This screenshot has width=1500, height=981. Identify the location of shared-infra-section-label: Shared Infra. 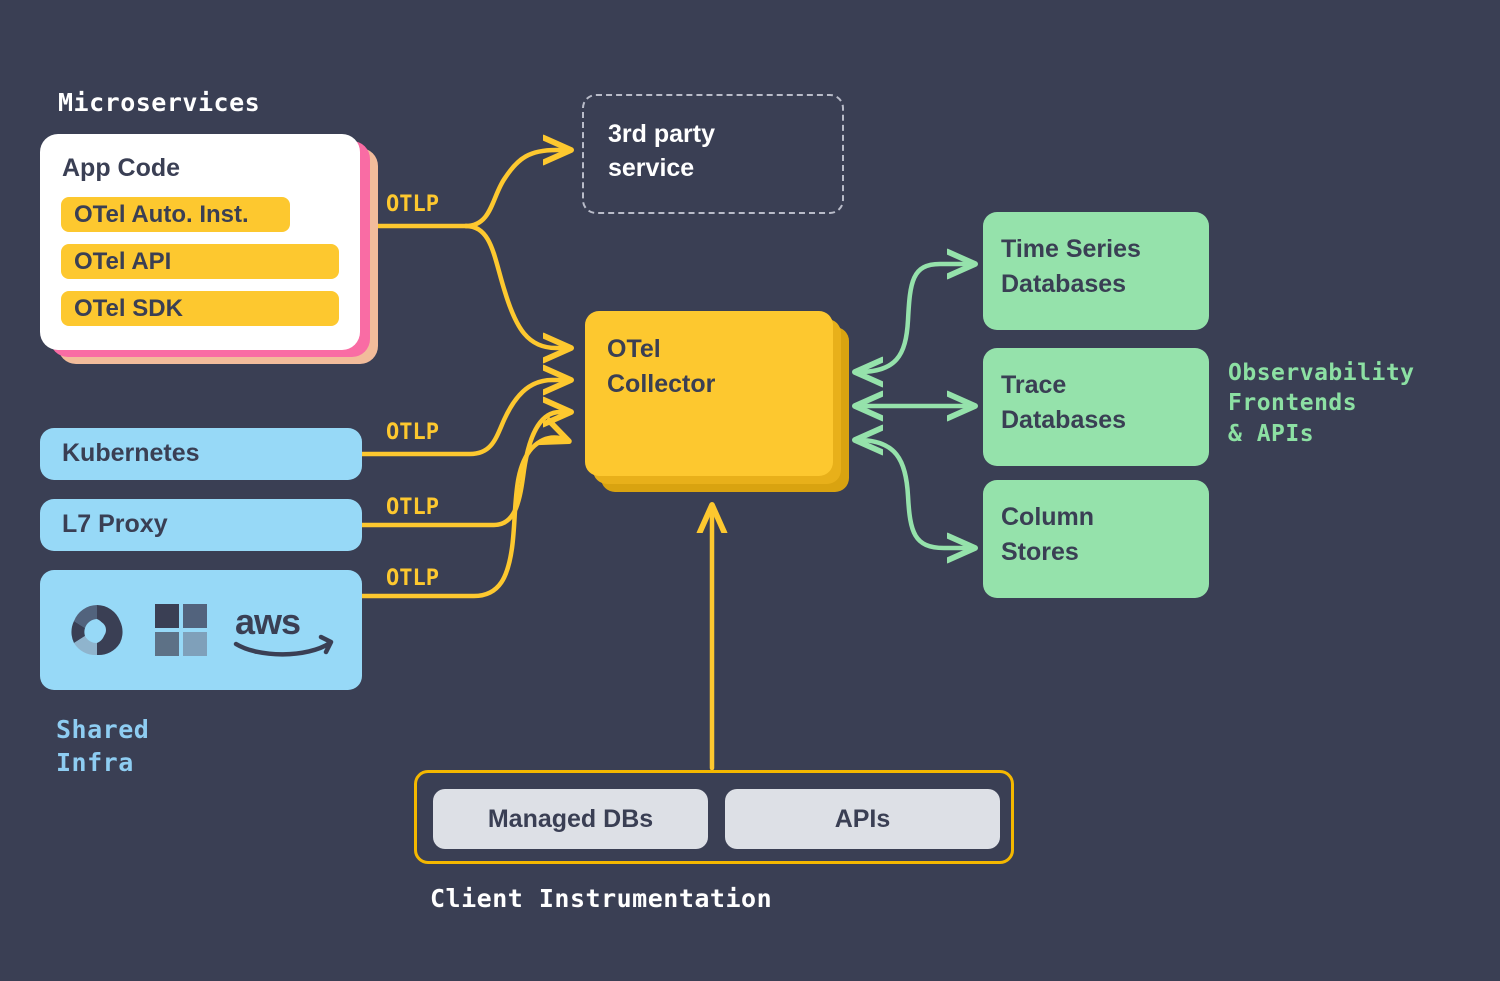
(103, 746).